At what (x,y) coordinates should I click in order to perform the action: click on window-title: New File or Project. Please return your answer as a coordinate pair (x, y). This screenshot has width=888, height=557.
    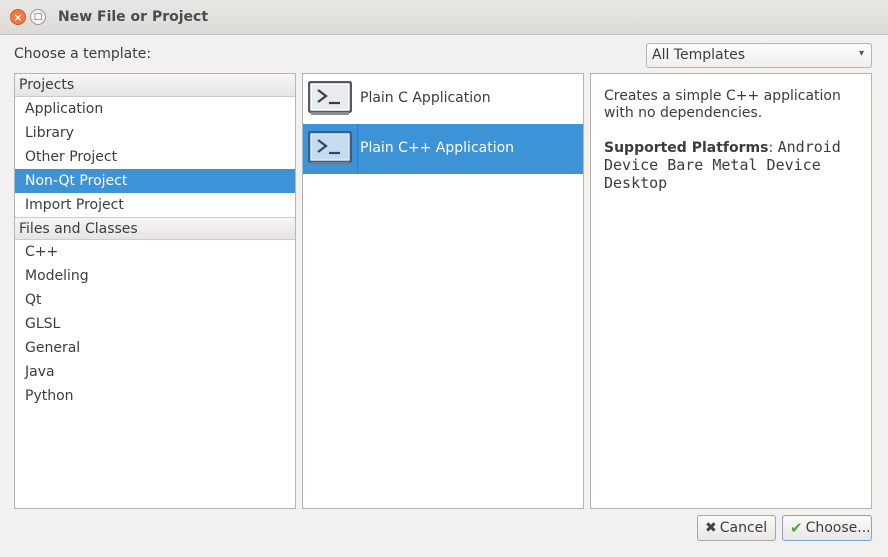
    Looking at the image, I should click on (133, 17).